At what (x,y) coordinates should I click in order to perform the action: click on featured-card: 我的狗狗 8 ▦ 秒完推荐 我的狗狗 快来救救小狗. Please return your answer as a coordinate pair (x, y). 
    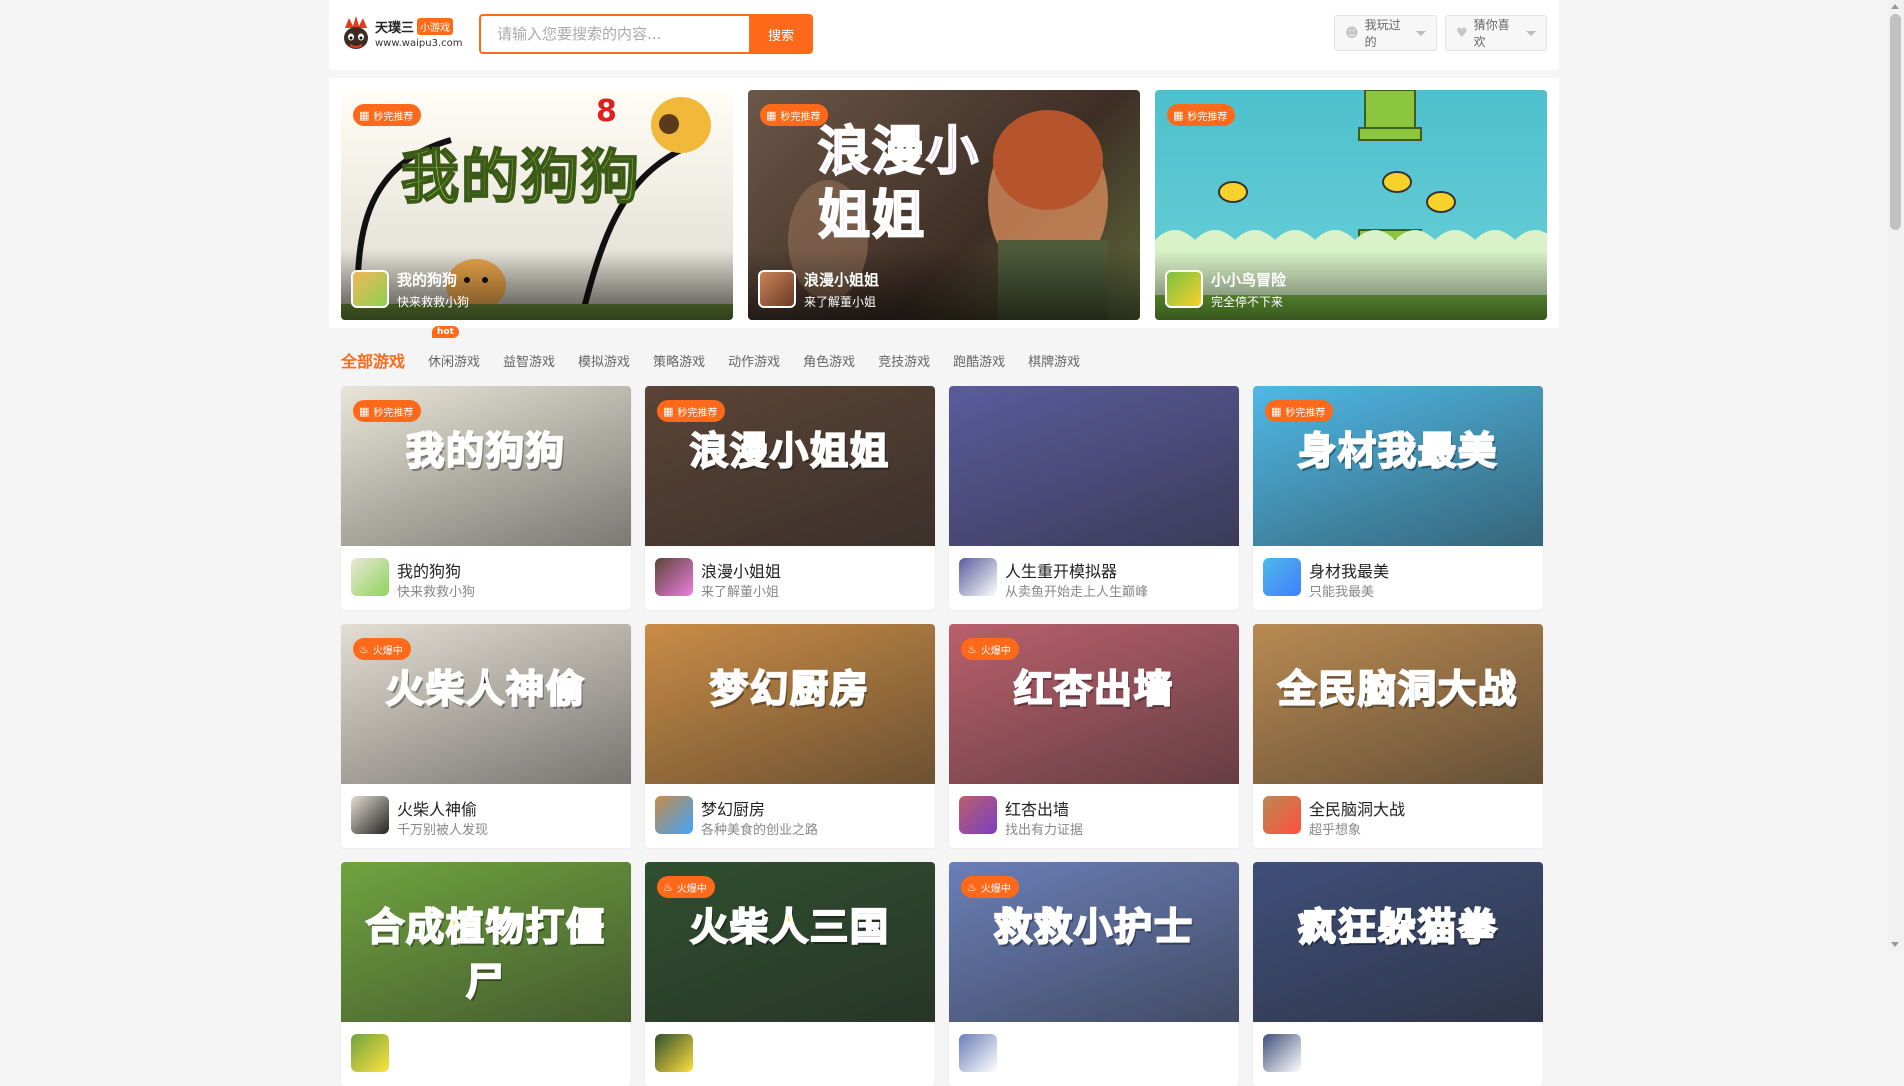
    Looking at the image, I should click on (537, 205).